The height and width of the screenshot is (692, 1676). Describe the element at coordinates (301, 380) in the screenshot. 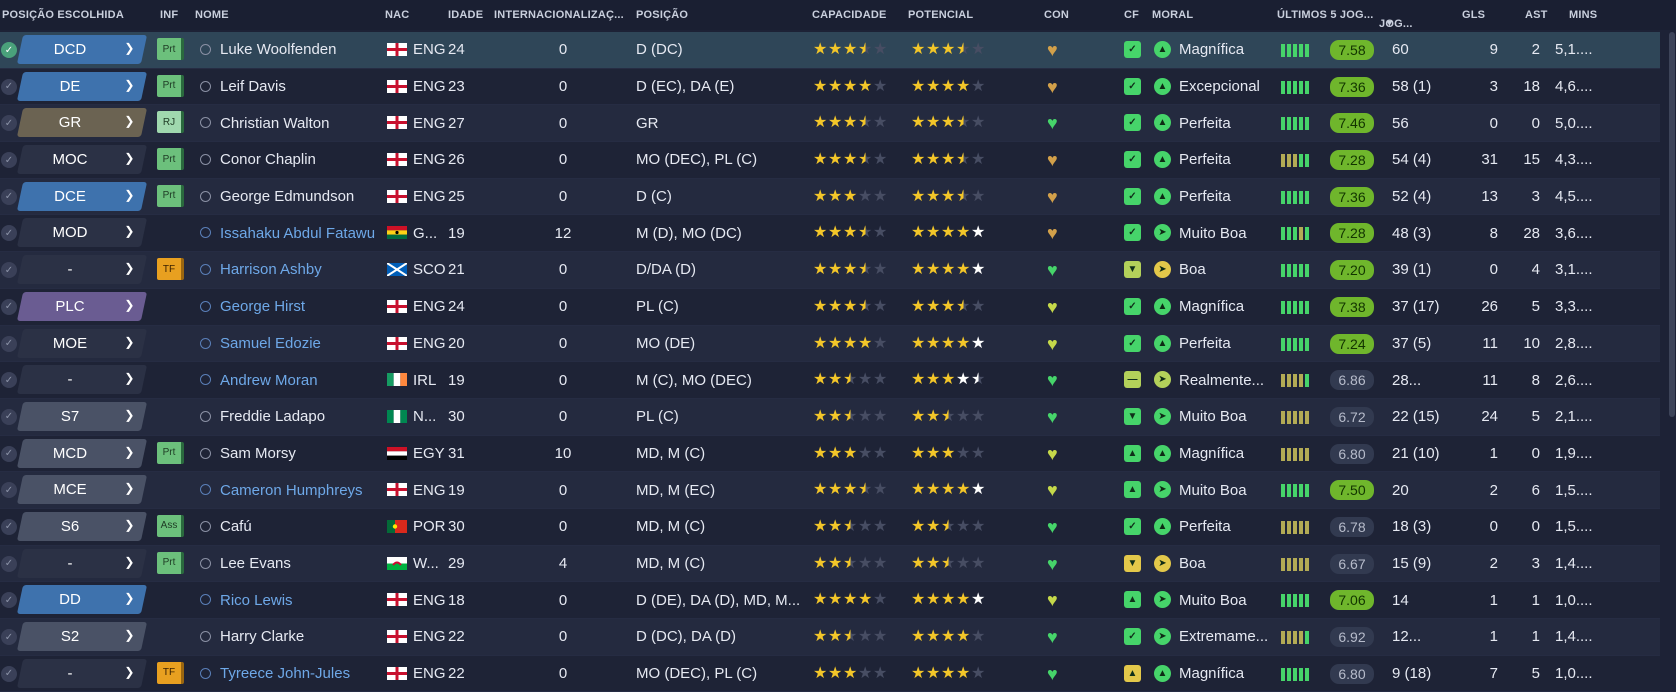

I see `player-name-link: Andrew Moran` at that location.